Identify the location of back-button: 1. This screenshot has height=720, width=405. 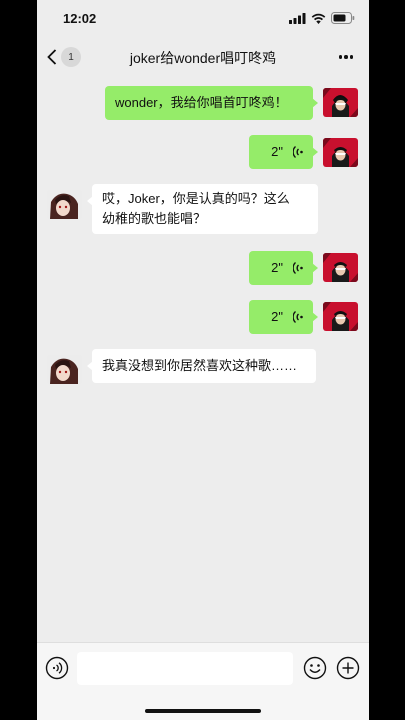
(67, 57).